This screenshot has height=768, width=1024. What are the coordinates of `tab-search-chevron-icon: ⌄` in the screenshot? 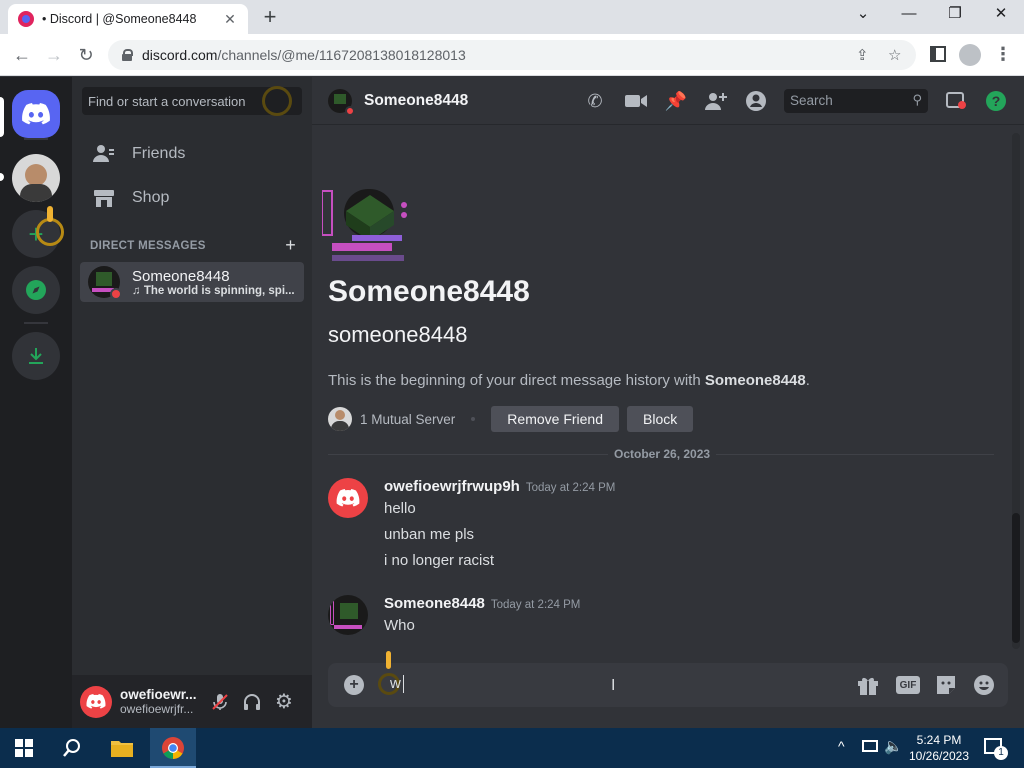 It's located at (863, 15).